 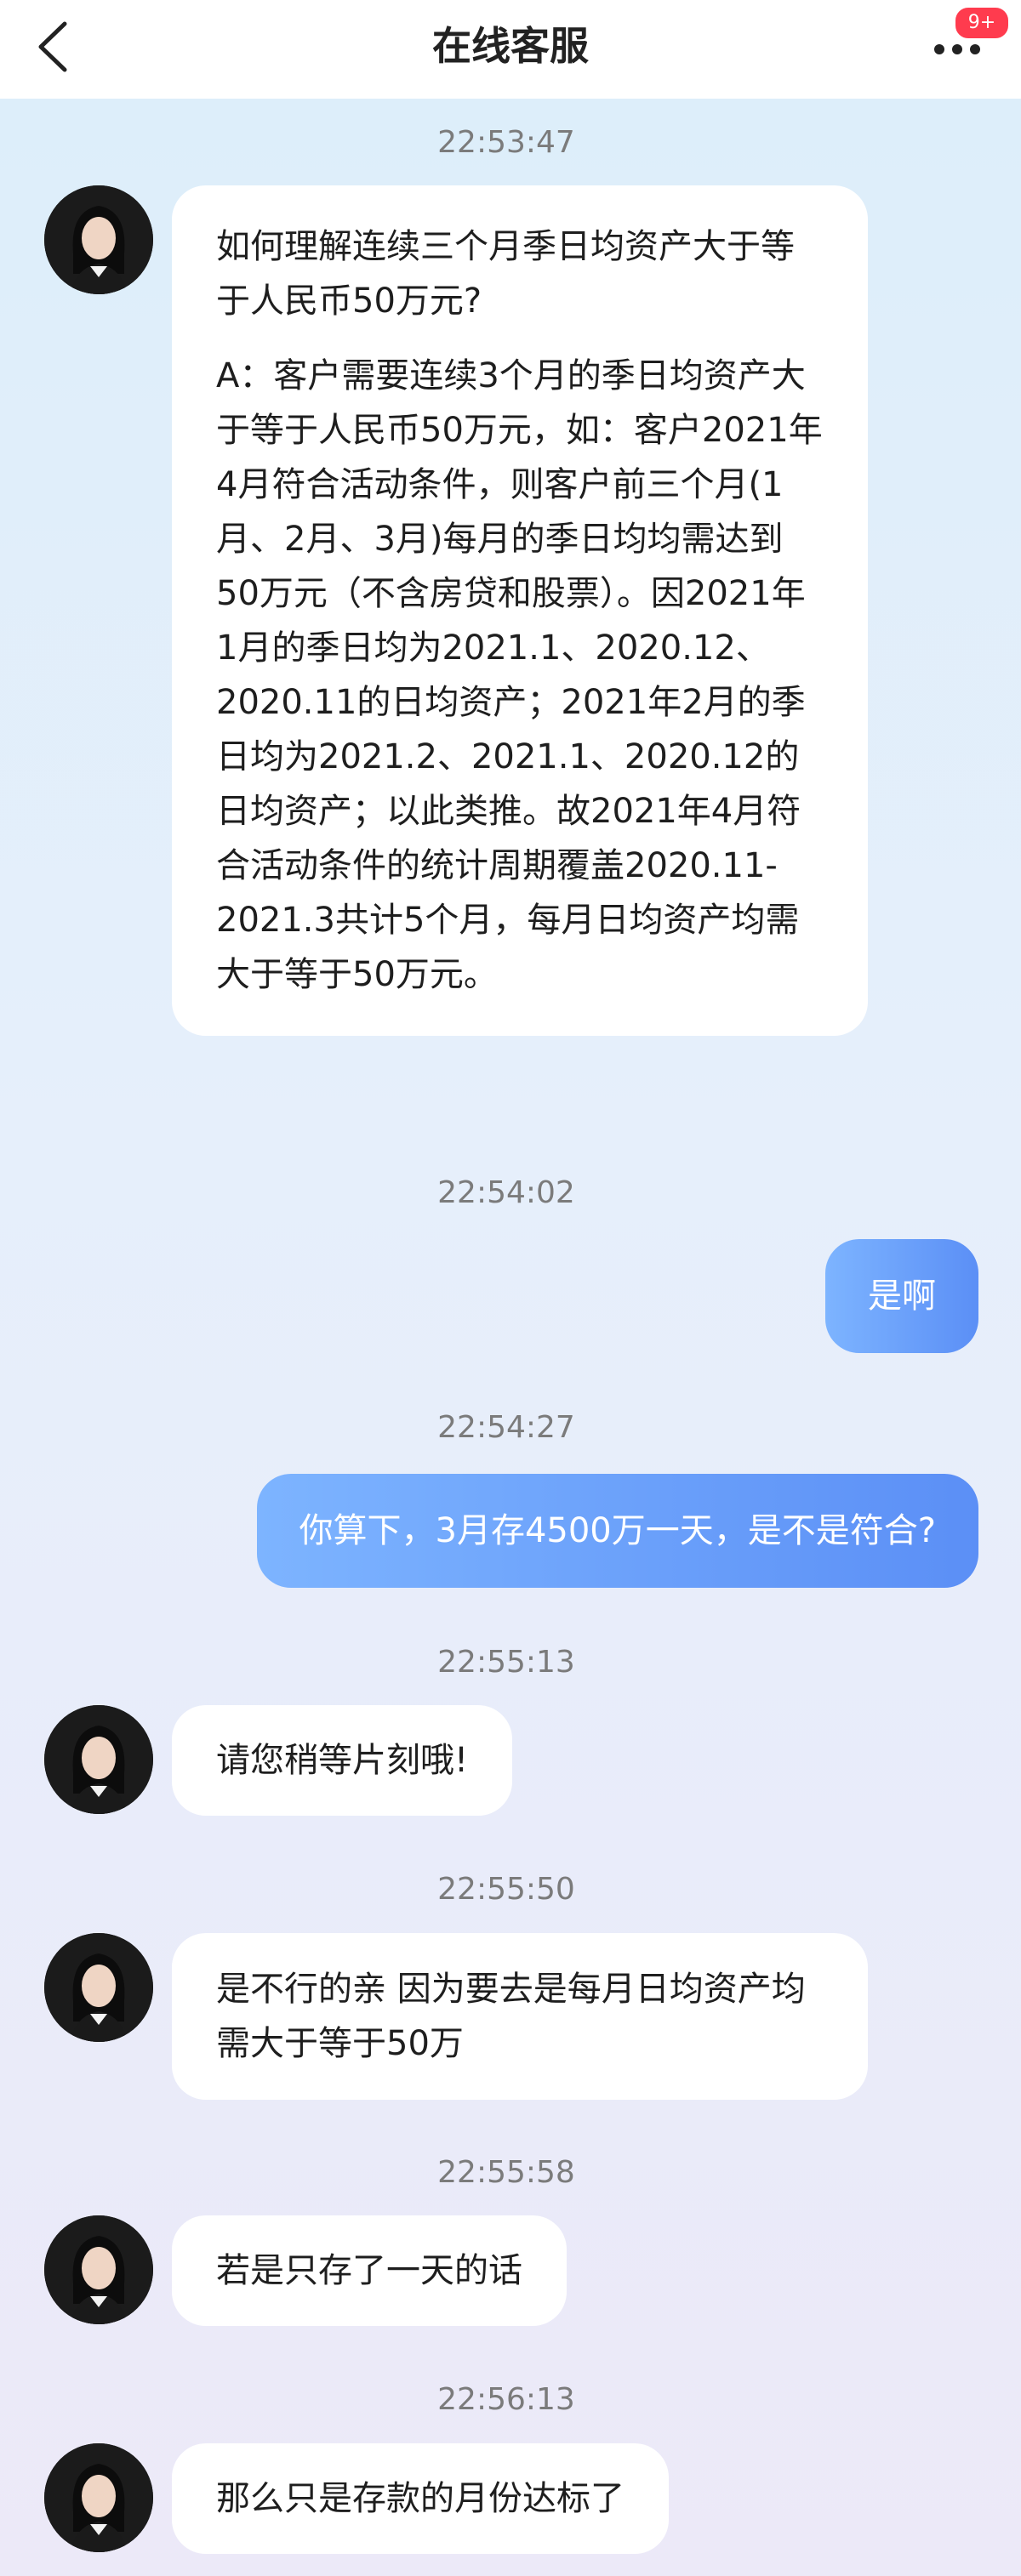 I want to click on message-text: 若是只存了一天的话, so click(x=369, y=2270).